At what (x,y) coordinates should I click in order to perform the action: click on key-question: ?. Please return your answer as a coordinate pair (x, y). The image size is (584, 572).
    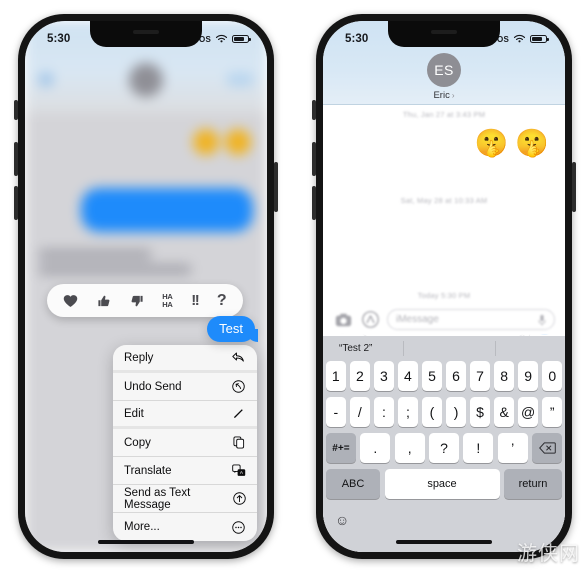
    Looking at the image, I should click on (444, 448).